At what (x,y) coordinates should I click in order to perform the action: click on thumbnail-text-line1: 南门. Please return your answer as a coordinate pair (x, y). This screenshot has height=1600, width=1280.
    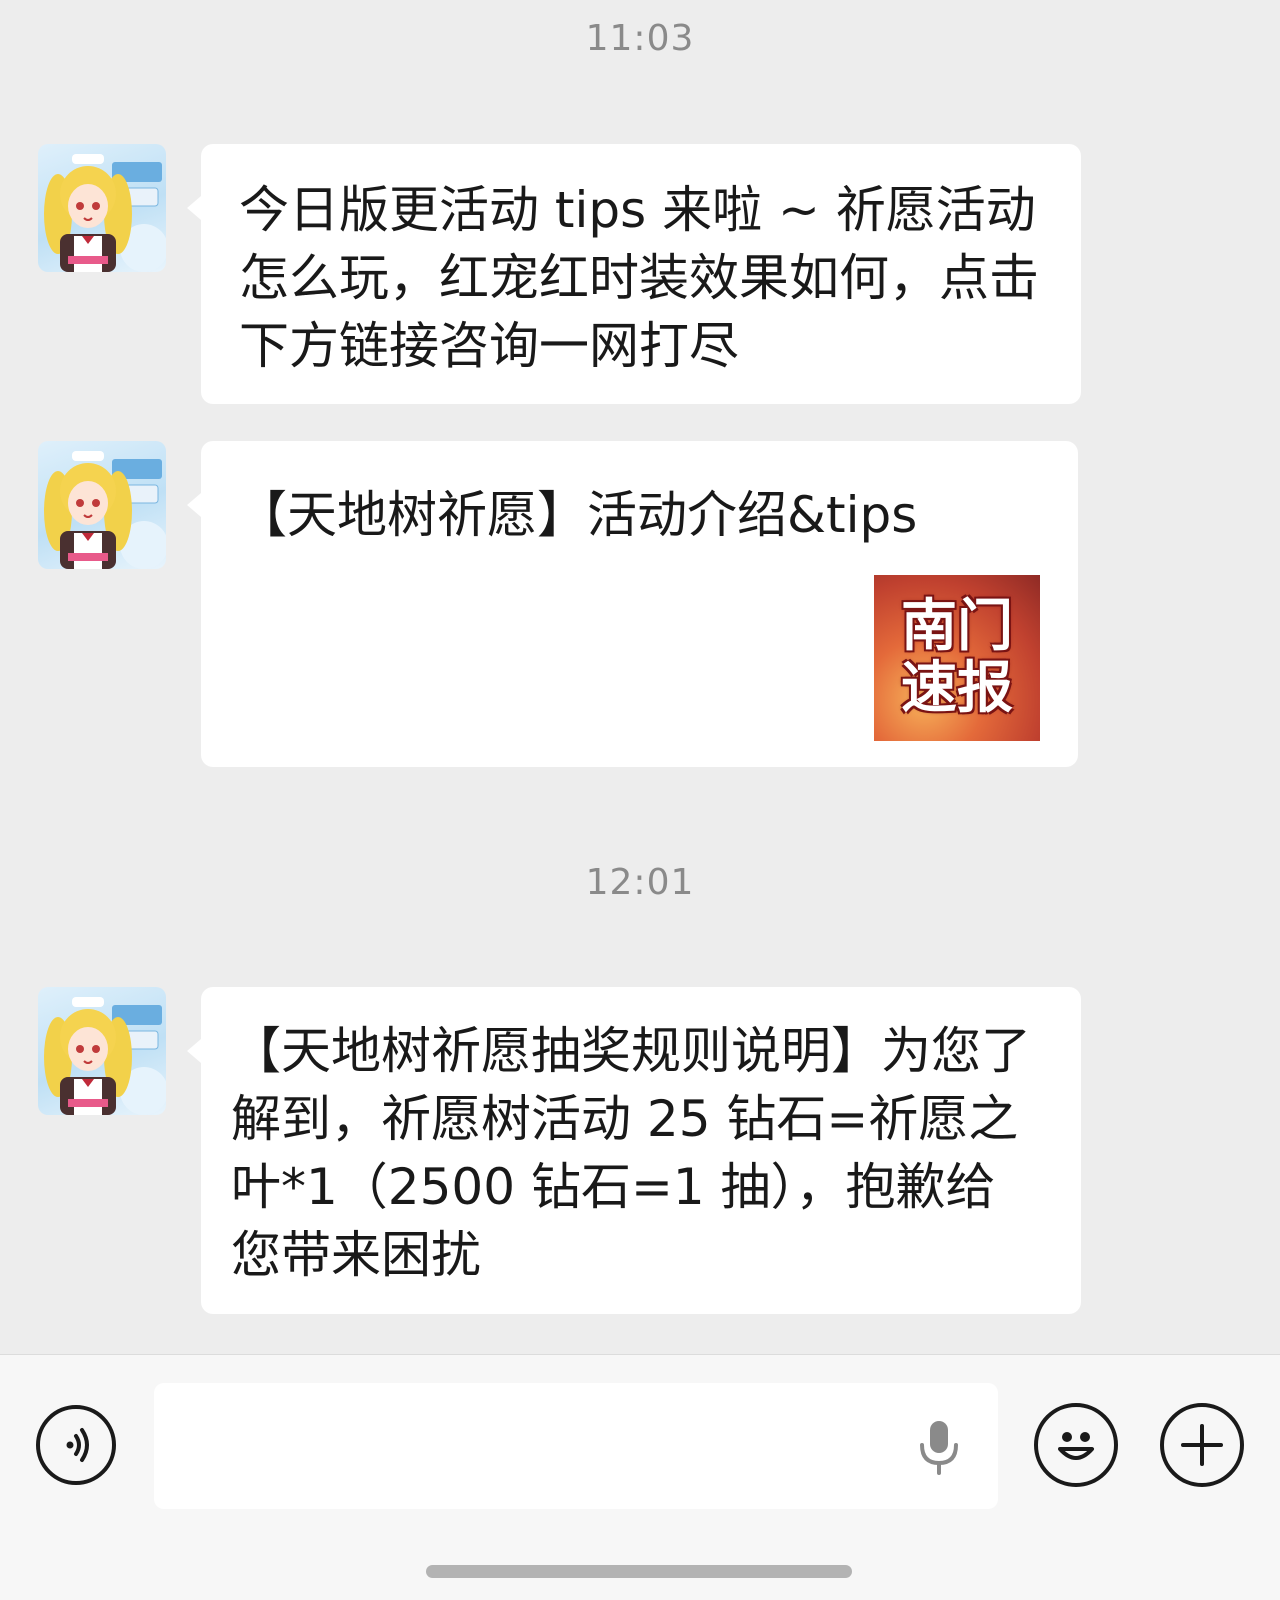
    Looking at the image, I should click on (957, 626).